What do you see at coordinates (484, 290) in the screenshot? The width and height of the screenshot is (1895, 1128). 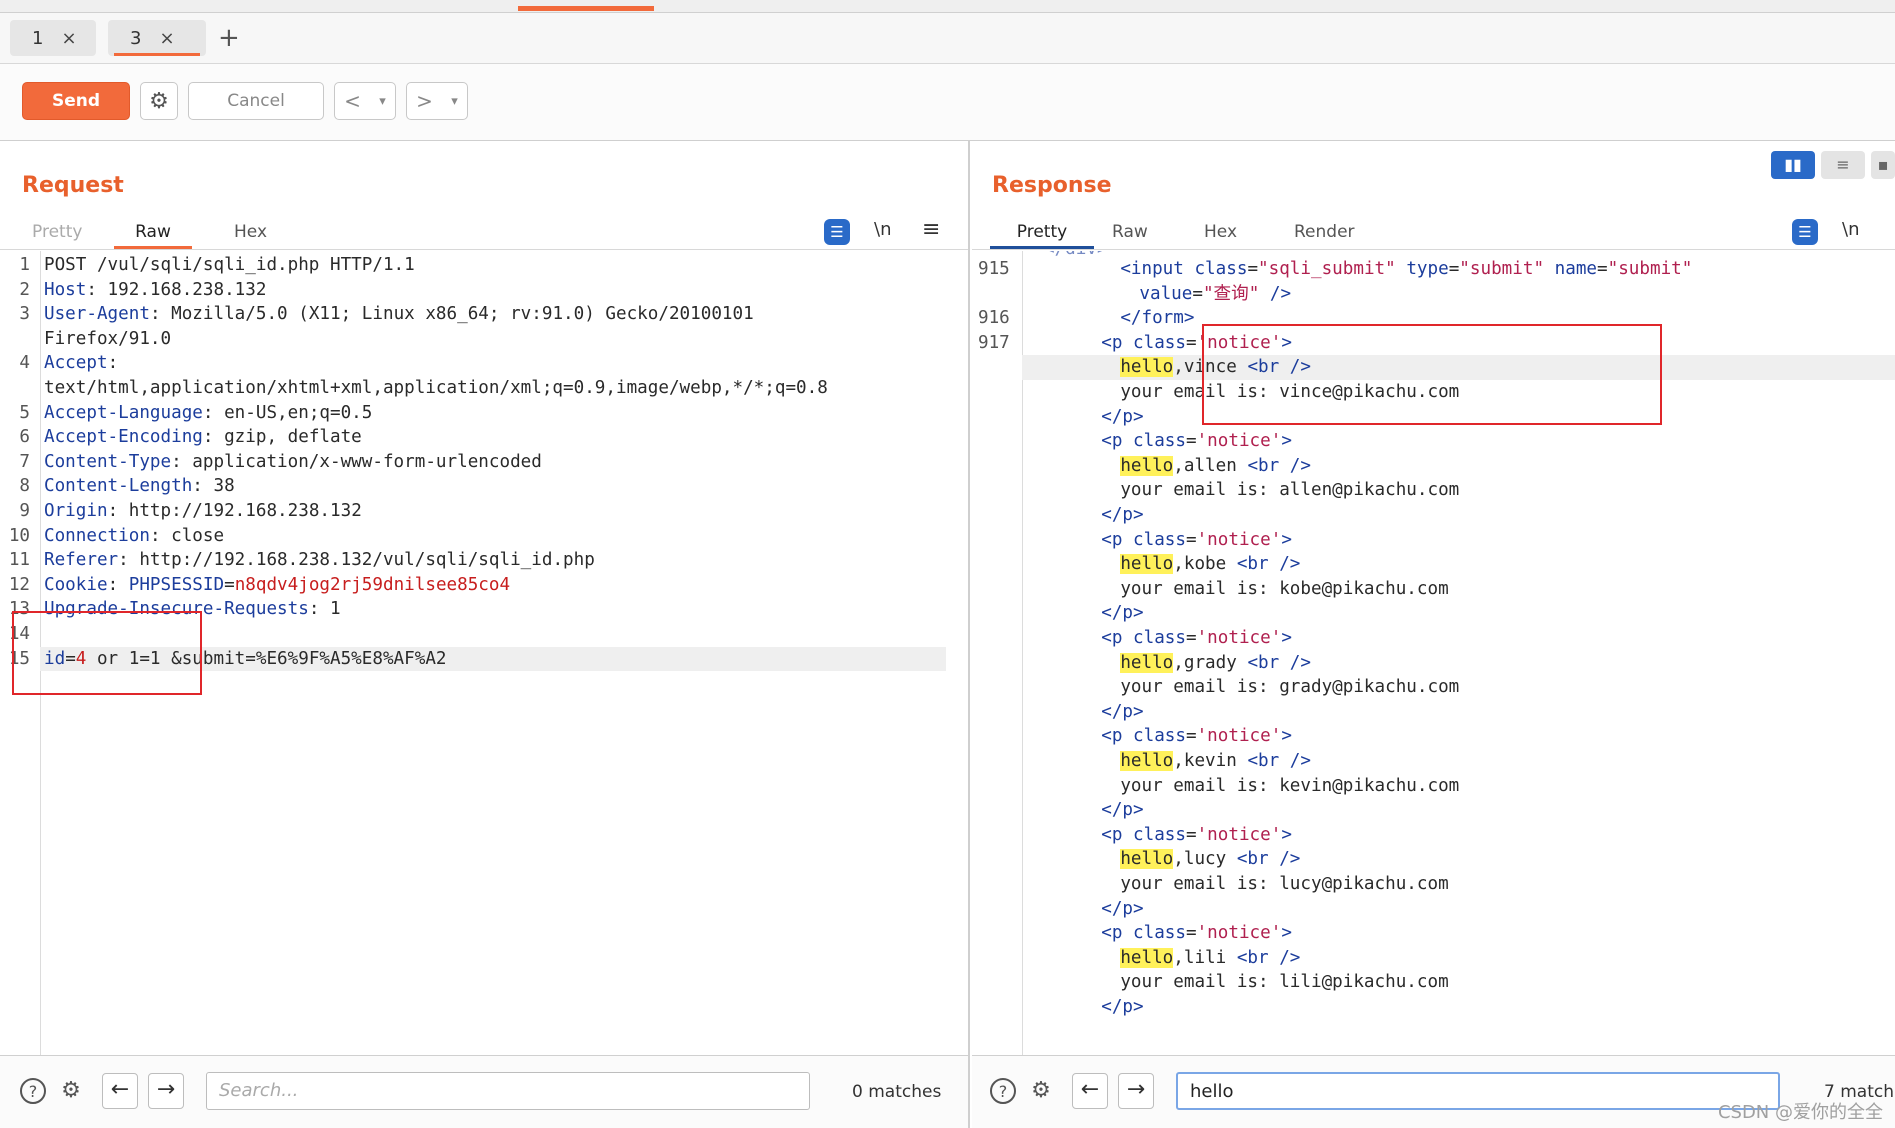 I see `code-line: 2 Host: 192.168.238.132` at bounding box center [484, 290].